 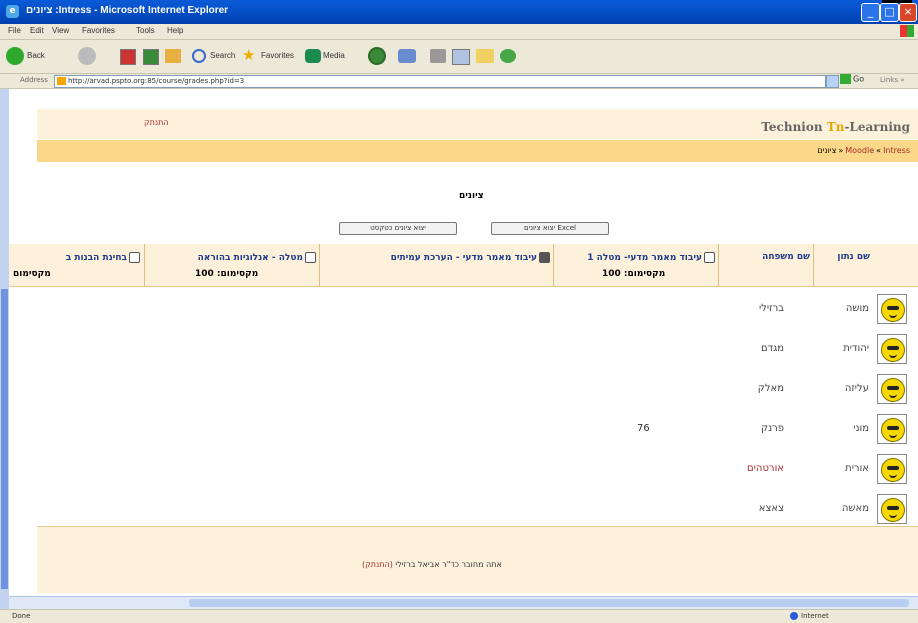 What do you see at coordinates (222, 56) in the screenshot?
I see `search-button: Search` at bounding box center [222, 56].